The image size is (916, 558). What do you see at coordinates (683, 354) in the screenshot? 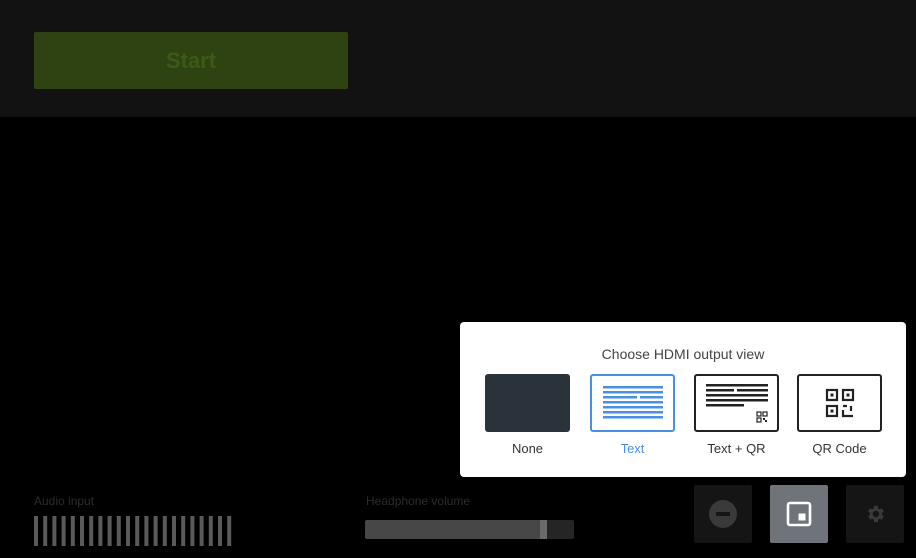
I see `panel-title: Choose HDMI output view` at bounding box center [683, 354].